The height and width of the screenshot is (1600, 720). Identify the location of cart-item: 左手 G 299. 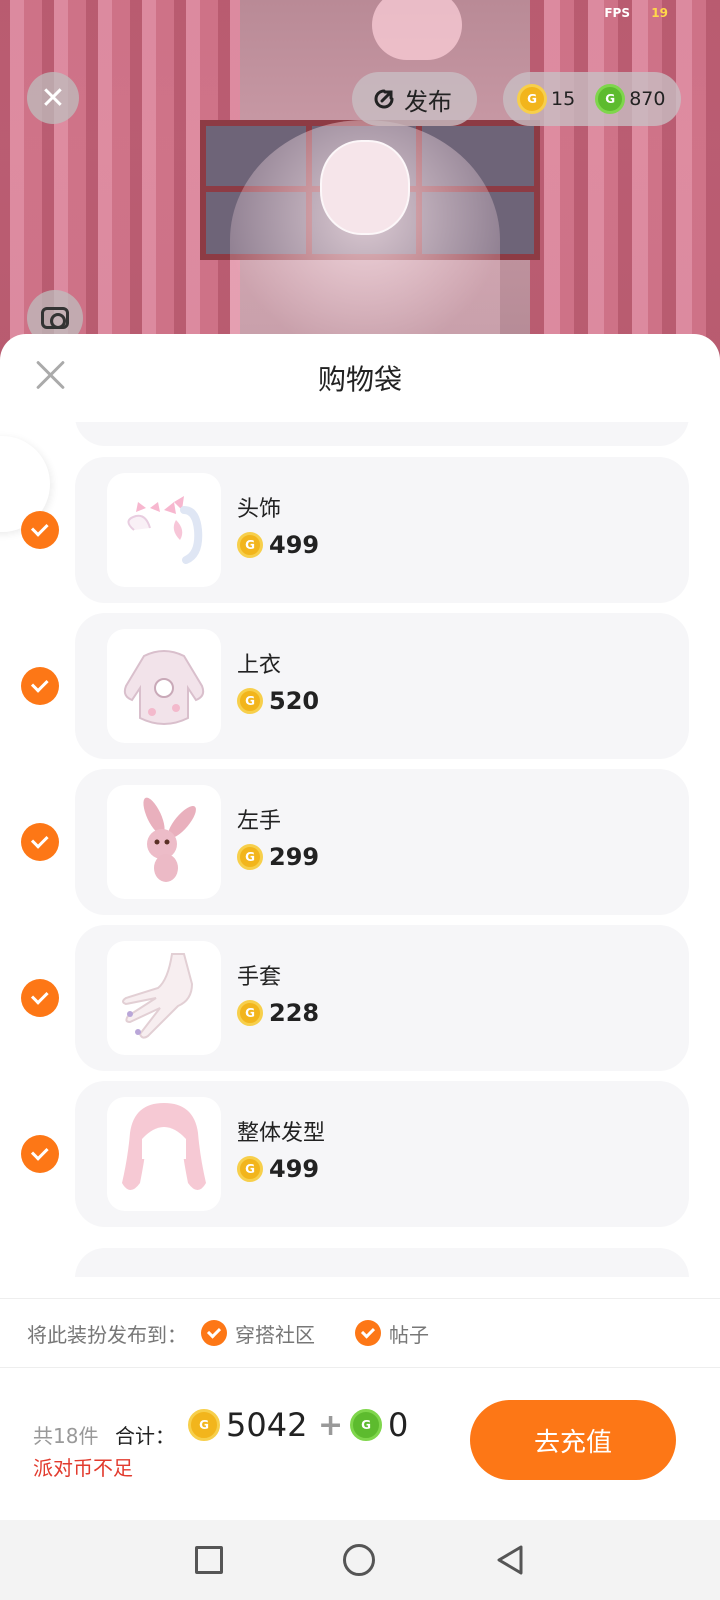
(360, 842).